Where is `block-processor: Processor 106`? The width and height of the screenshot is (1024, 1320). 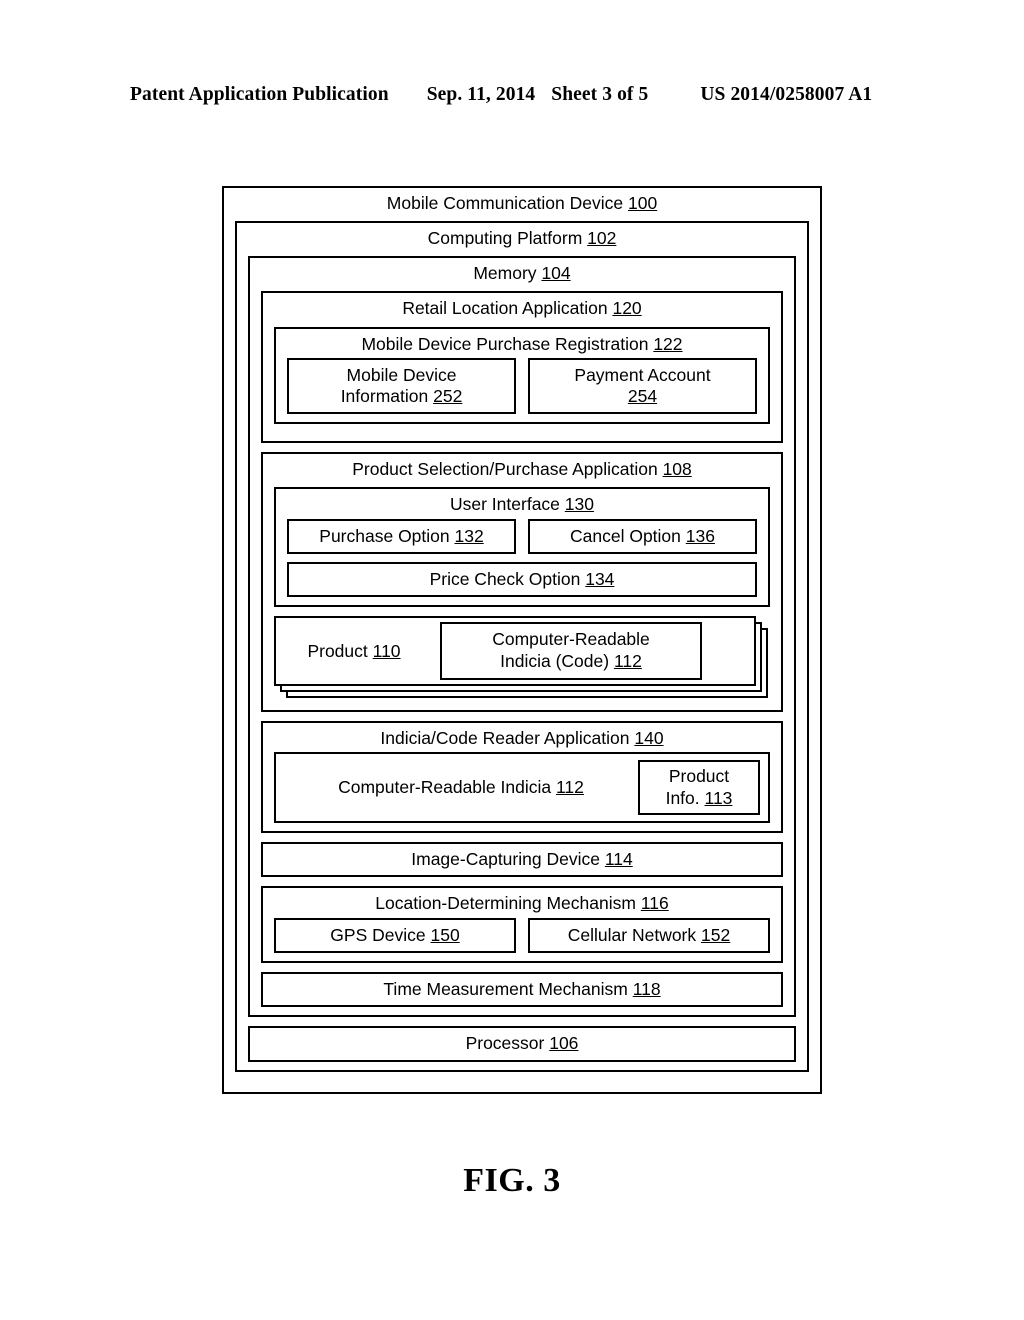
block-processor: Processor 106 is located at coordinates (522, 1044).